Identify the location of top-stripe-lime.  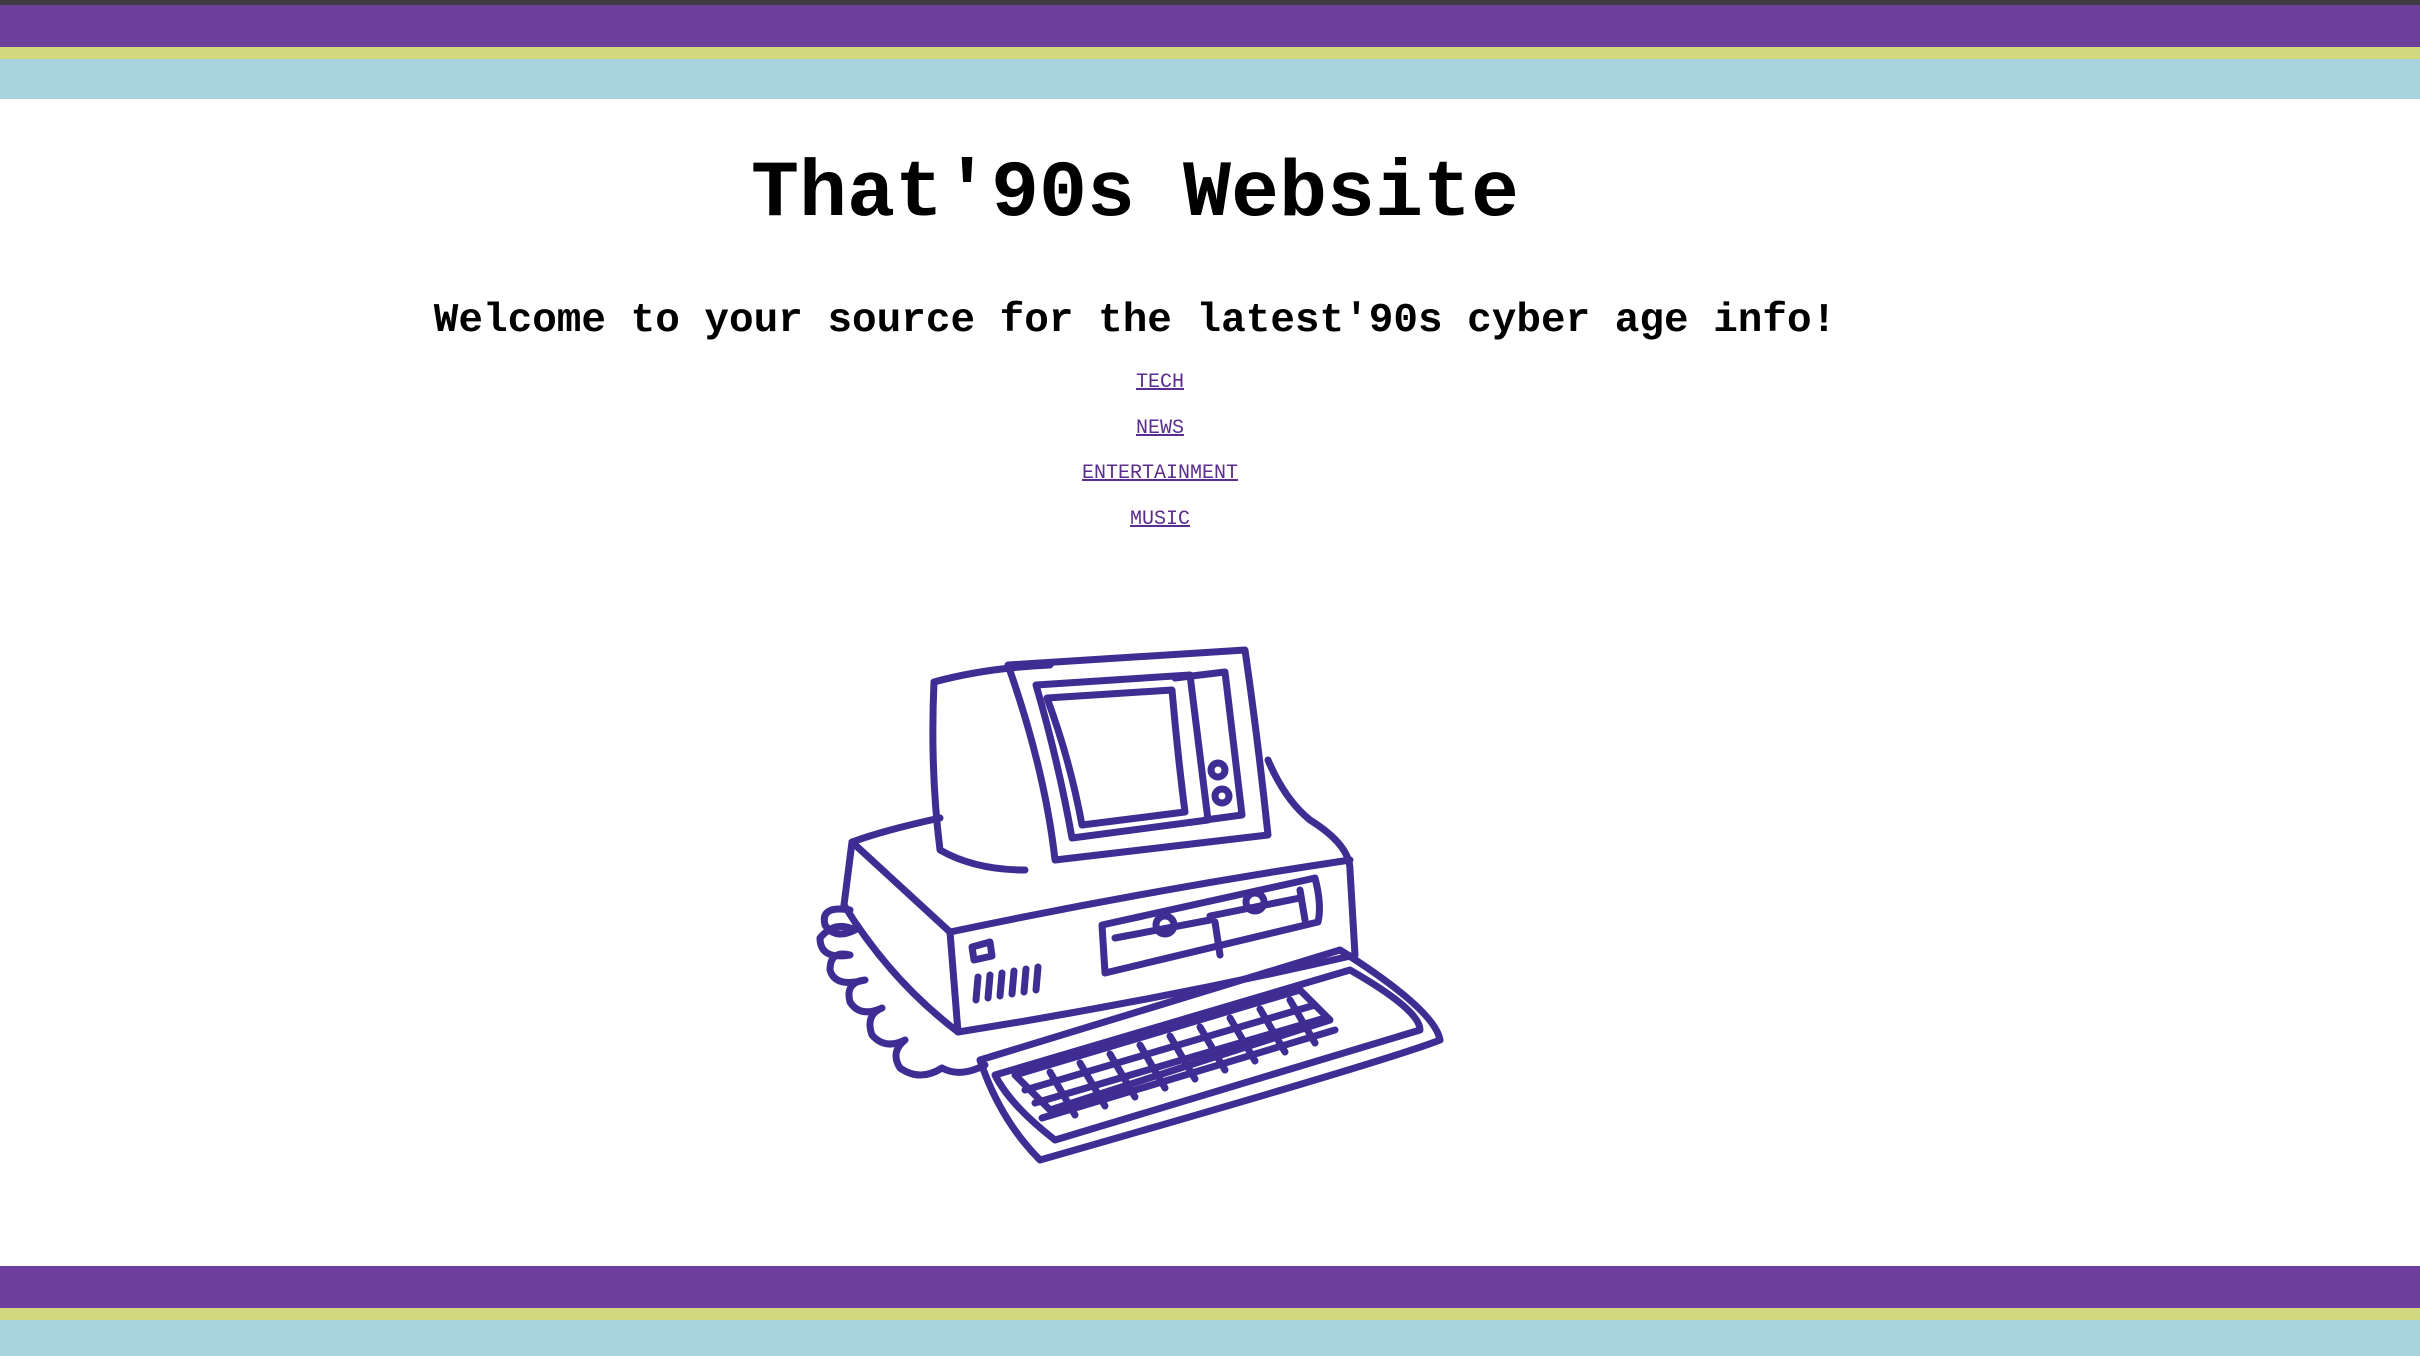
(1210, 53).